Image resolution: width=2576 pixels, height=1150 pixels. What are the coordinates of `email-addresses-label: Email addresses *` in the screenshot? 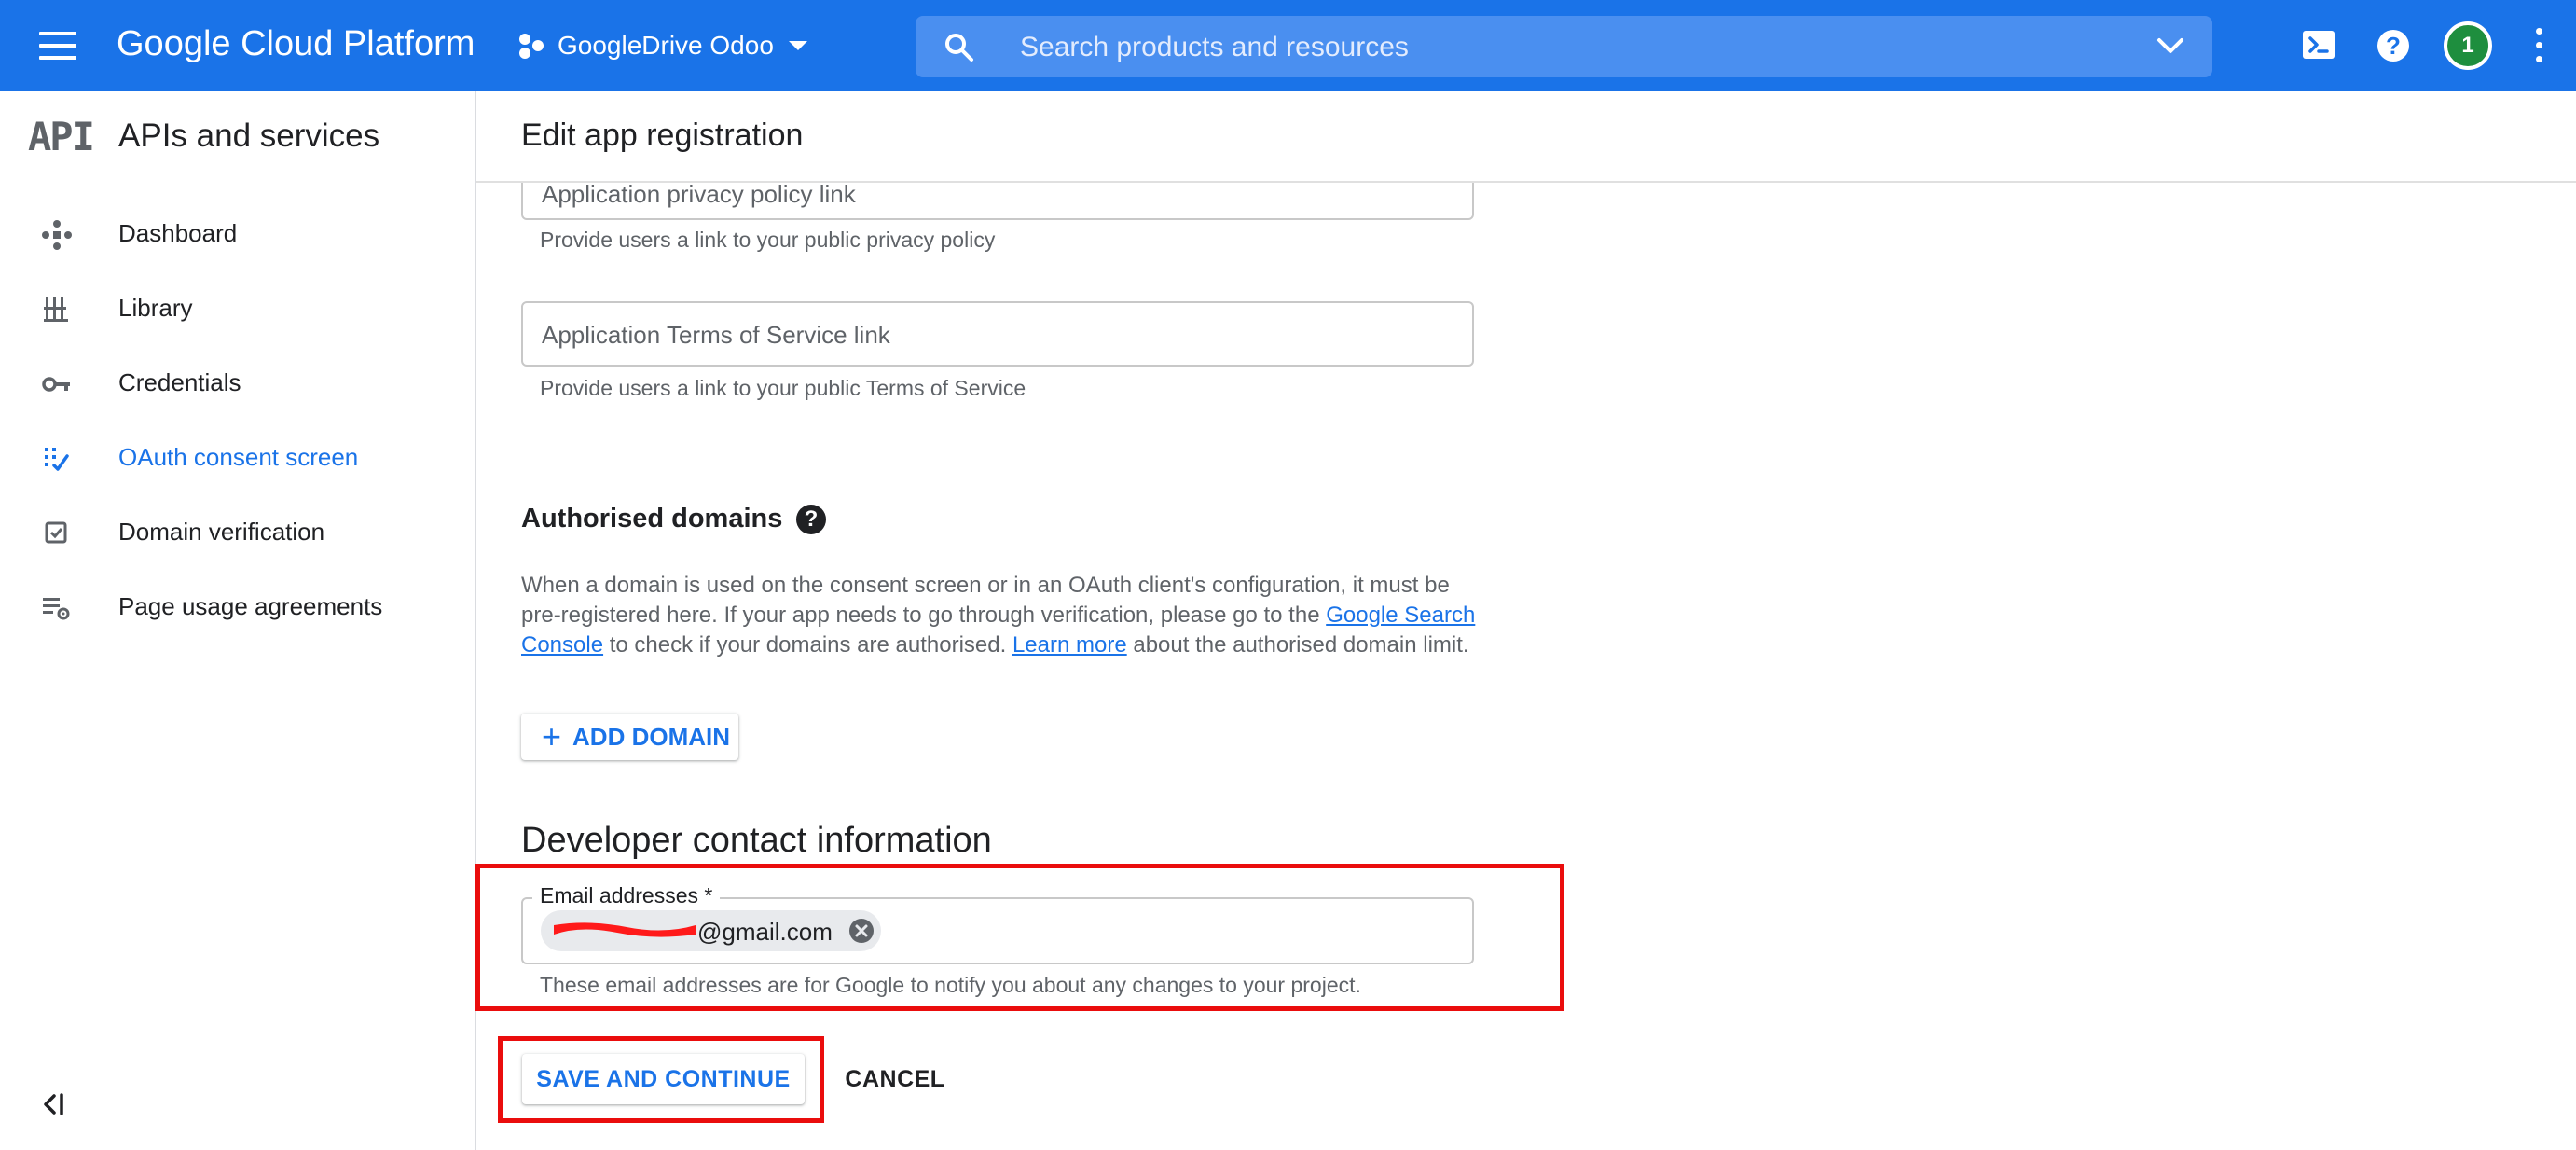 It's located at (626, 895).